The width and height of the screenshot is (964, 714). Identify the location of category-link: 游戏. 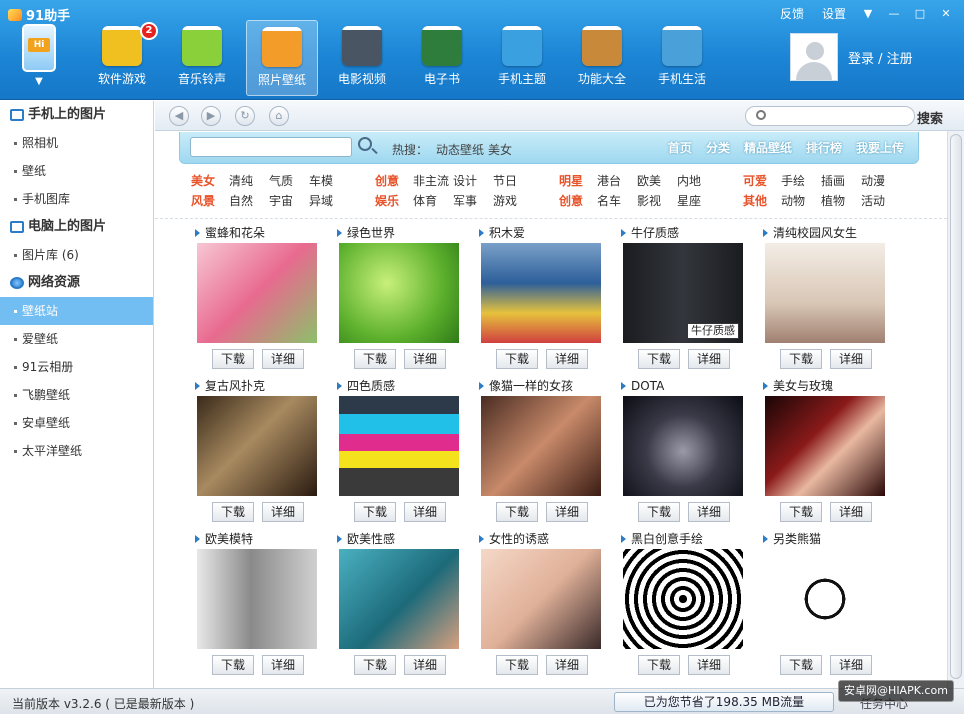
(513, 201).